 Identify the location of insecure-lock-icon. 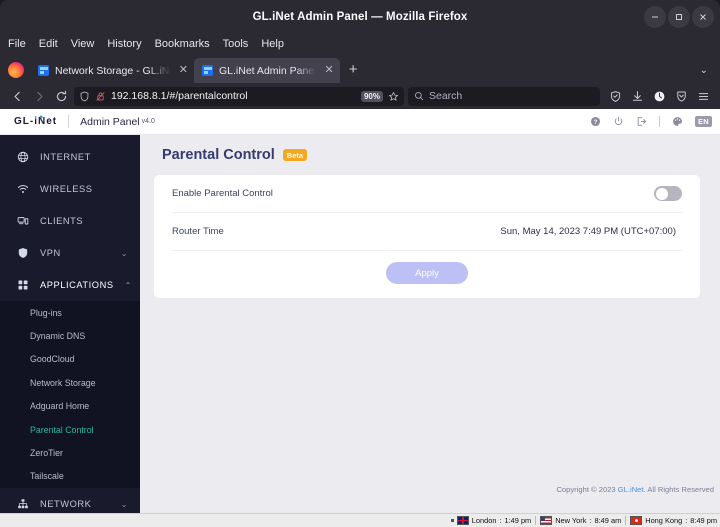
(100, 96).